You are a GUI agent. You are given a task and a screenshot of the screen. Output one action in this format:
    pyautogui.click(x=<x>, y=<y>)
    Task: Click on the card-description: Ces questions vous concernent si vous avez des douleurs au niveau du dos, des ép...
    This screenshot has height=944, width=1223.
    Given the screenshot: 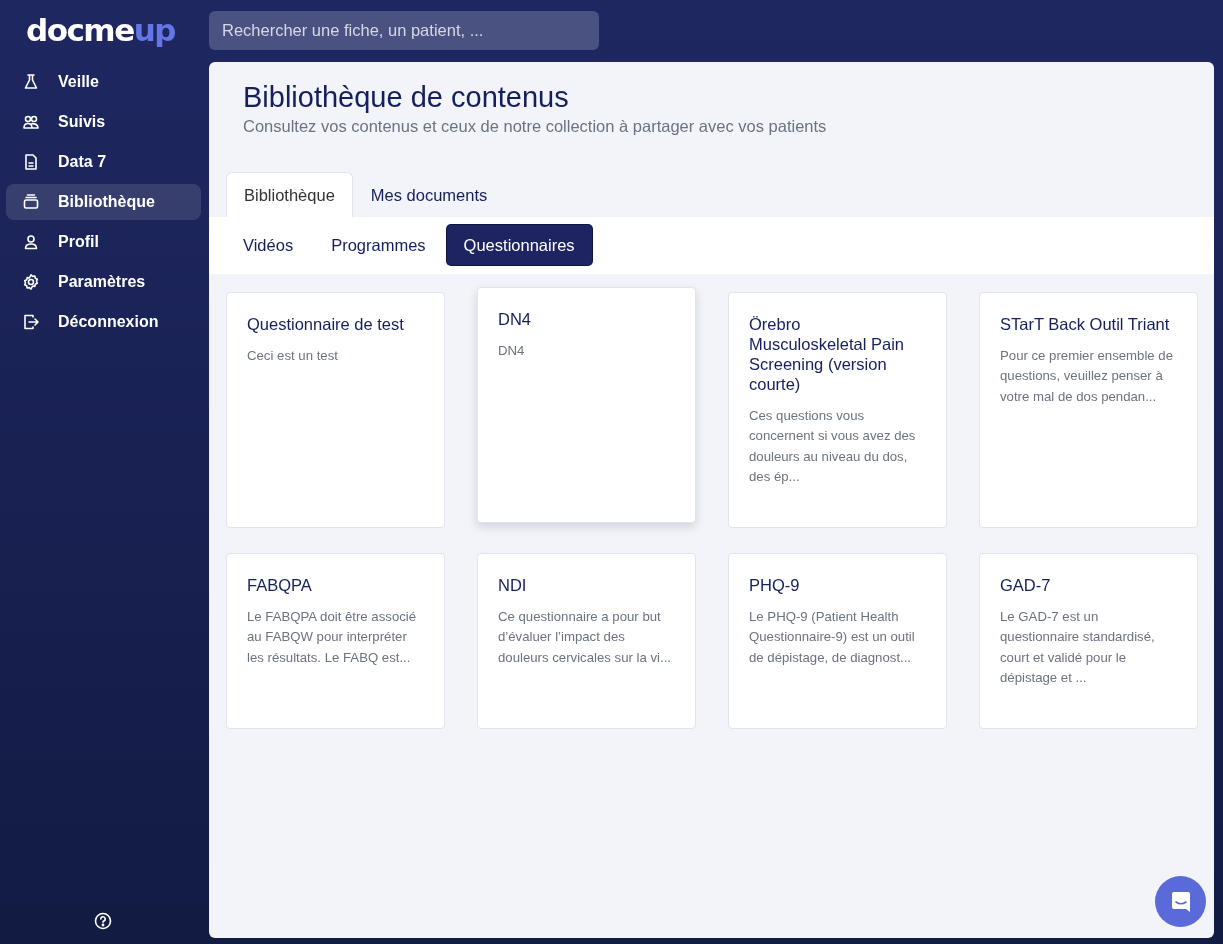 What is the action you would take?
    pyautogui.click(x=833, y=446)
    